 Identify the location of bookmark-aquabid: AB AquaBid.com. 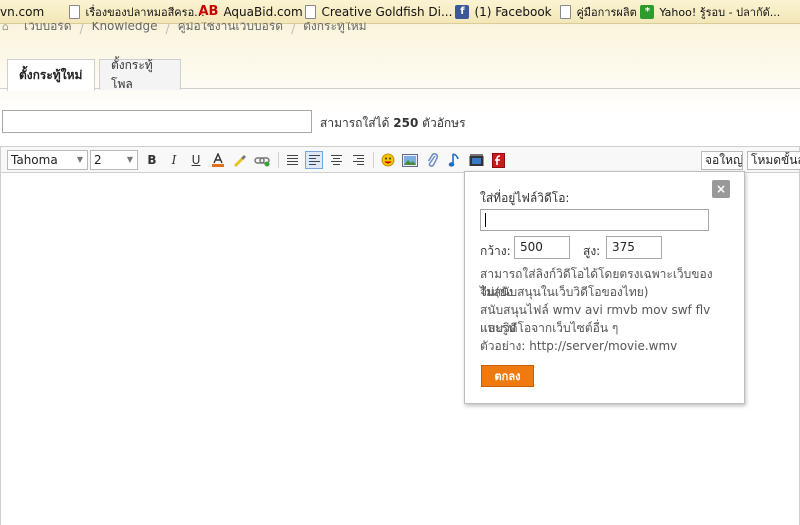
(248, 11).